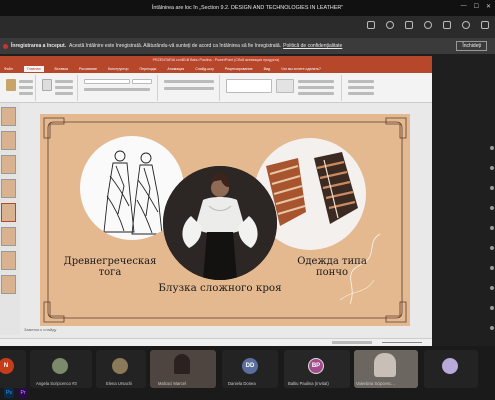 The height and width of the screenshot is (400, 495). What do you see at coordinates (216, 342) in the screenshot?
I see `powerpoint-statusbar` at bounding box center [216, 342].